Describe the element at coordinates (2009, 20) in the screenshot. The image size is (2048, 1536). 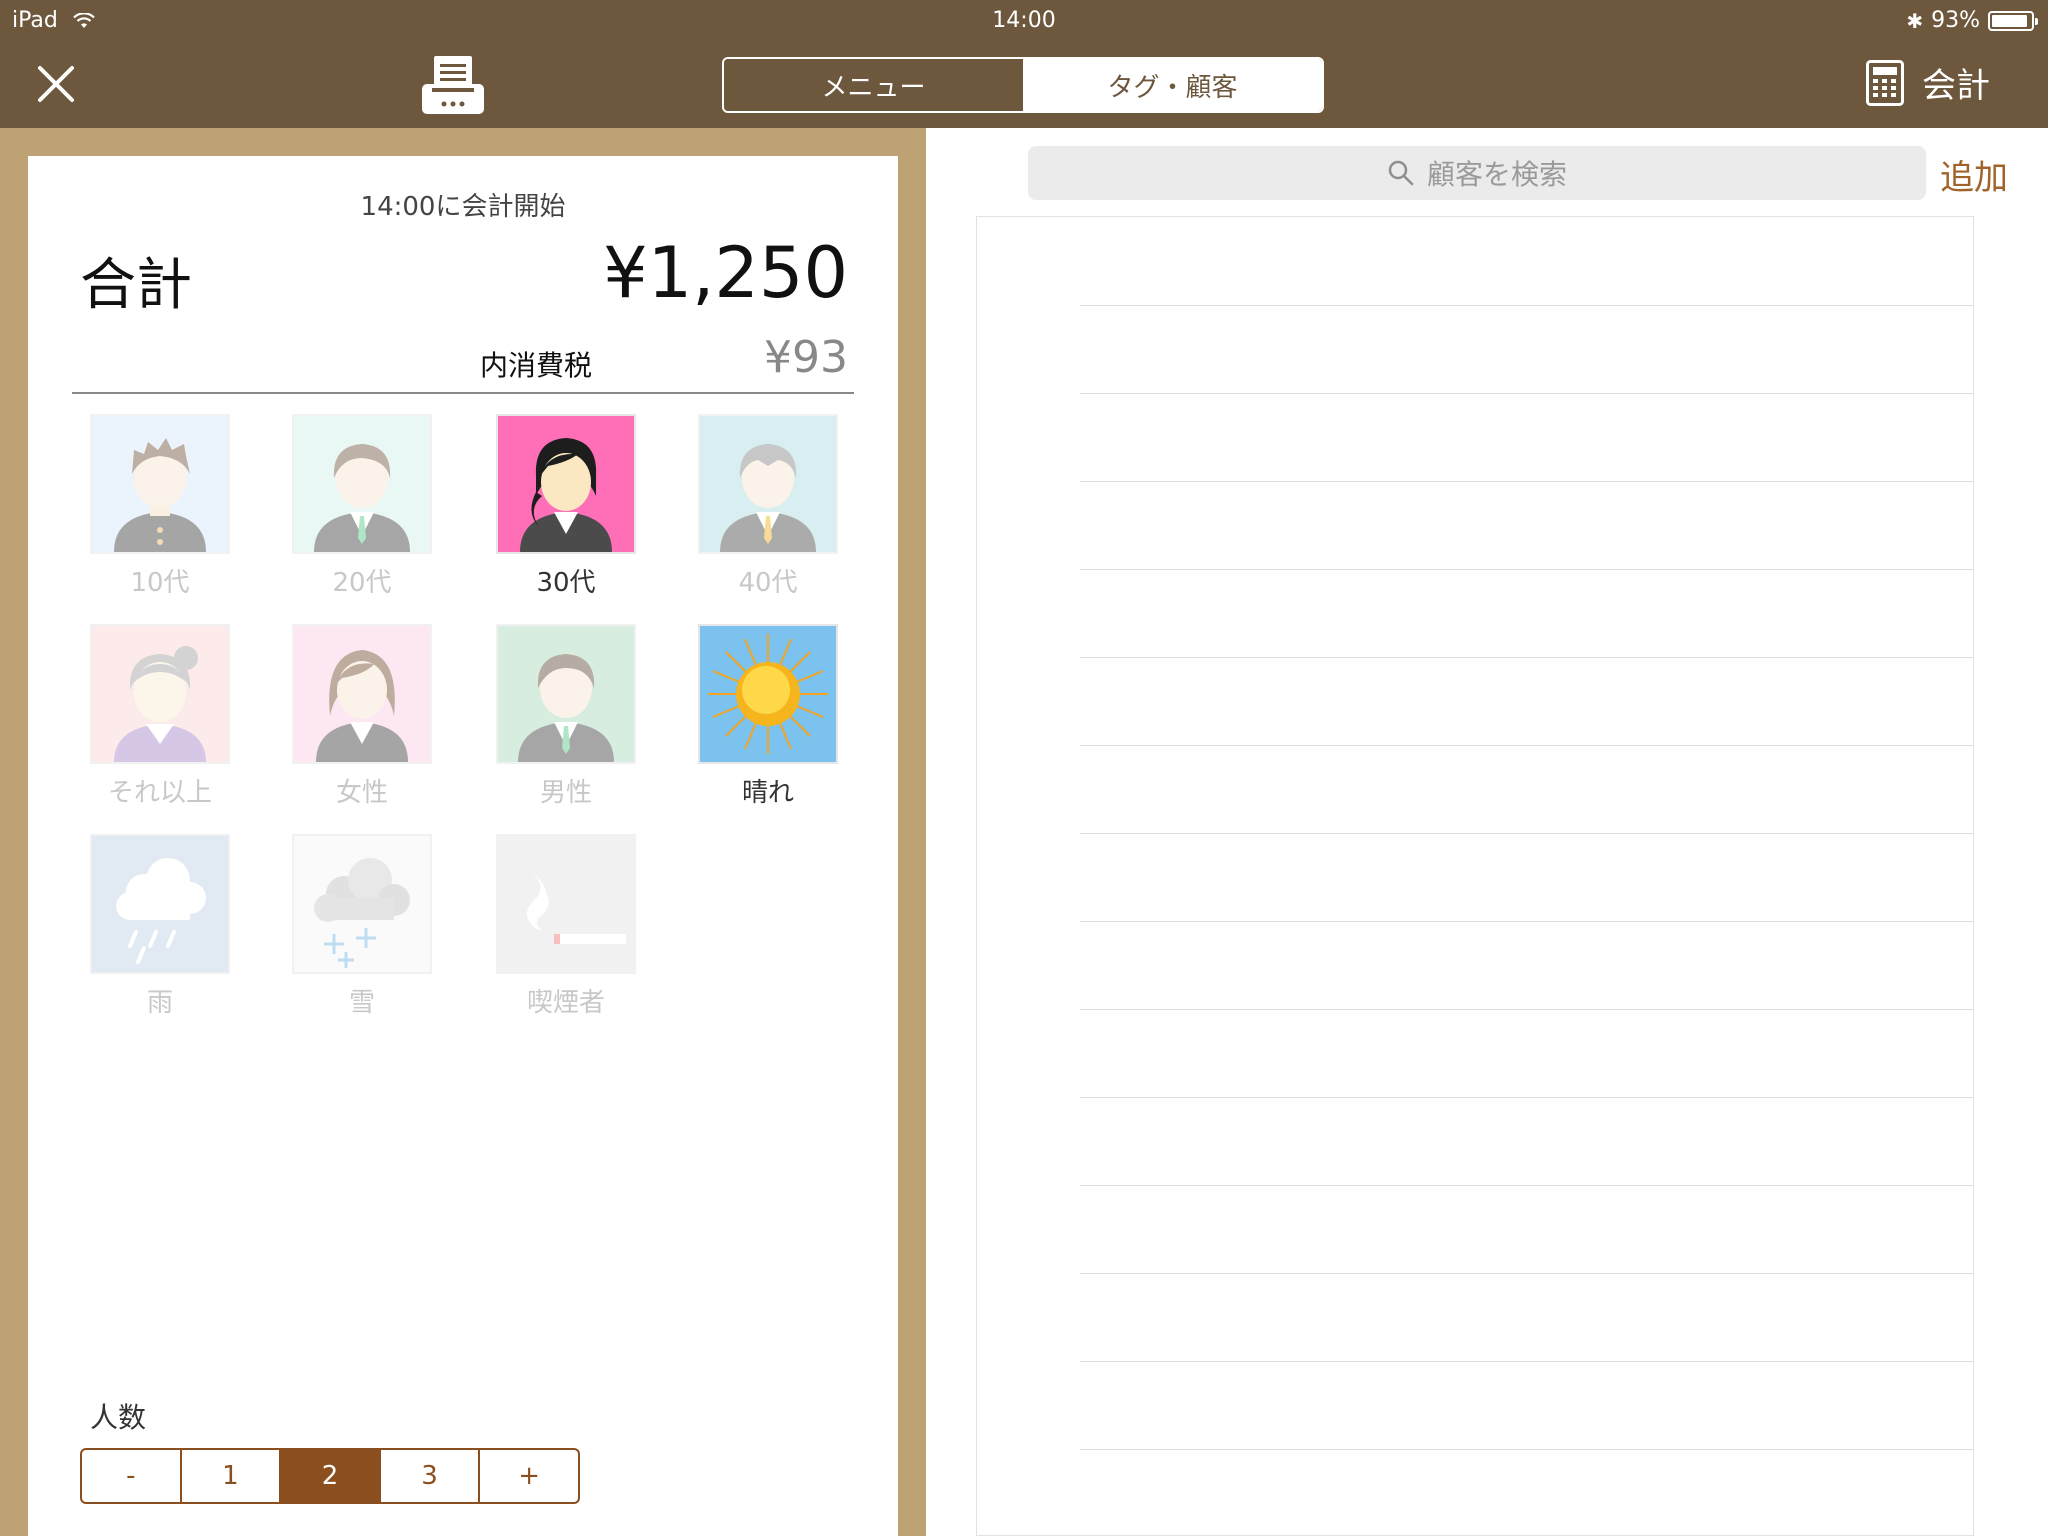
I see `battery-fill` at that location.